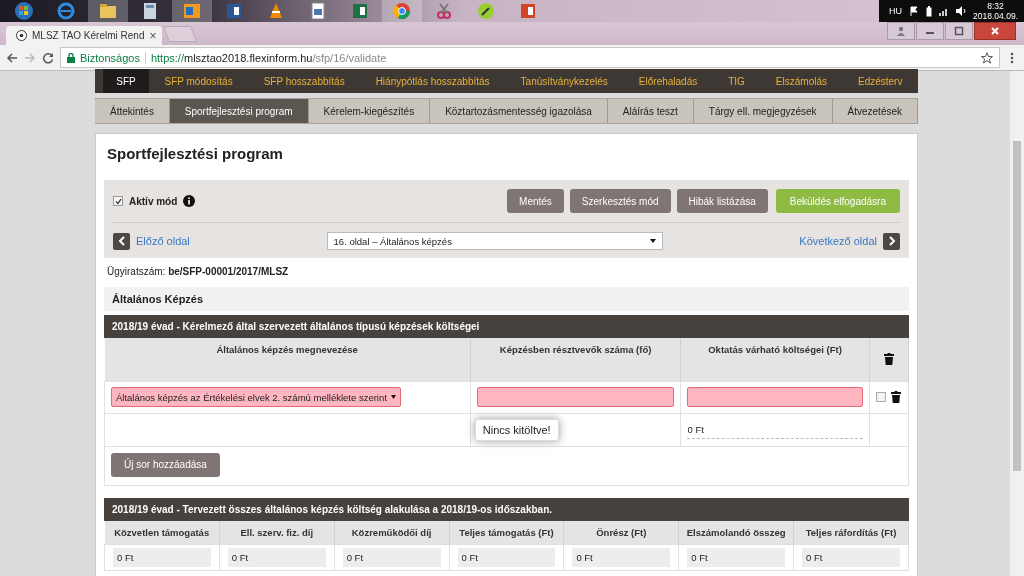 This screenshot has width=1024, height=576. Describe the element at coordinates (256, 397) in the screenshot. I see `training-select: Általános képzés az Értékelési elvek 2. számú melléklete szerint` at that location.